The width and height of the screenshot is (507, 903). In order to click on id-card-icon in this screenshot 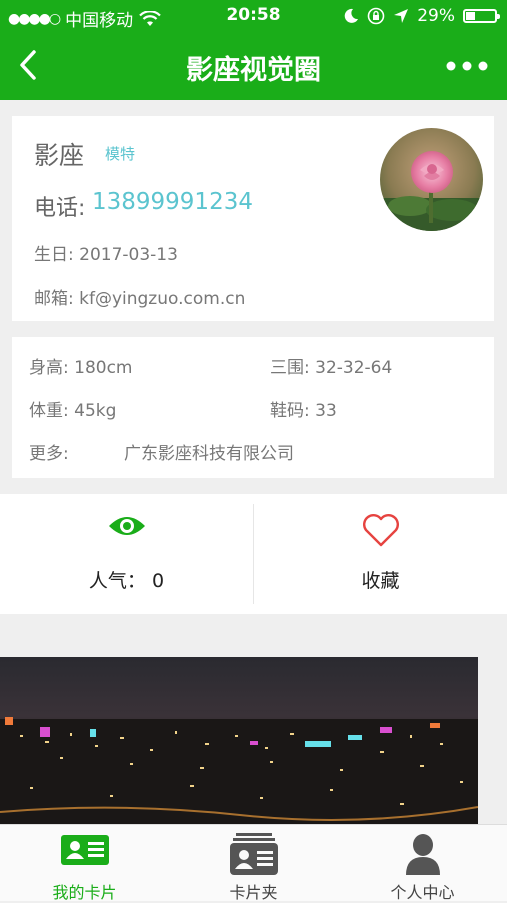, I will do `click(84, 850)`.